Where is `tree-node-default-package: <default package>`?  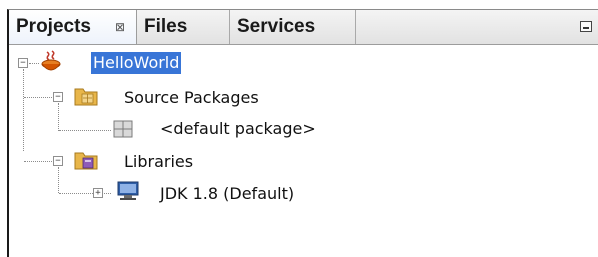
tree-node-default-package: <default package> is located at coordinates (238, 129).